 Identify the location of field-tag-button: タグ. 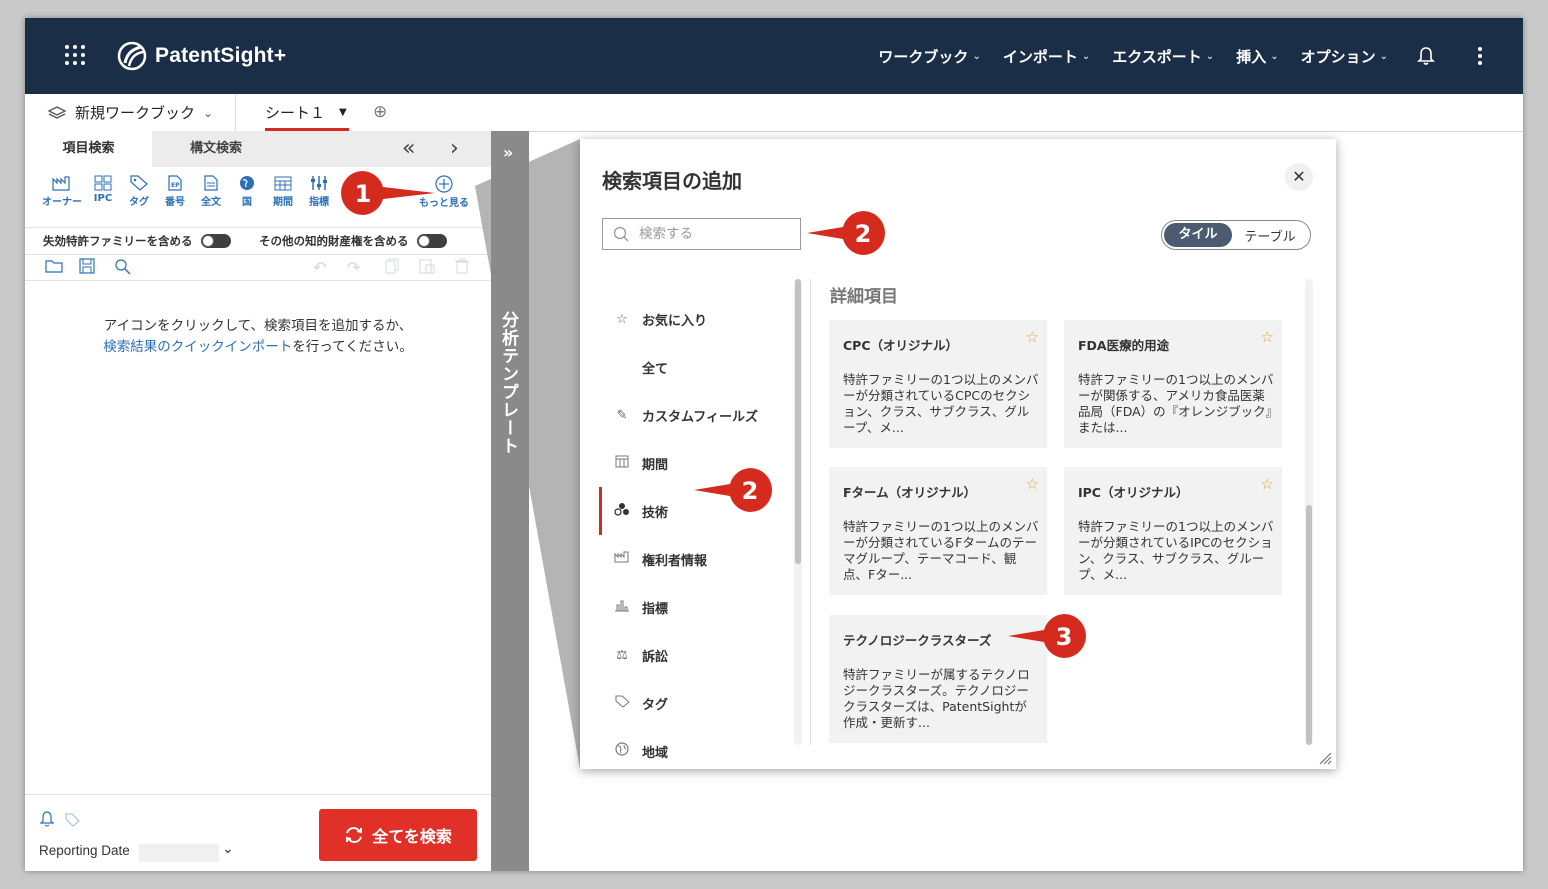
(139, 191).